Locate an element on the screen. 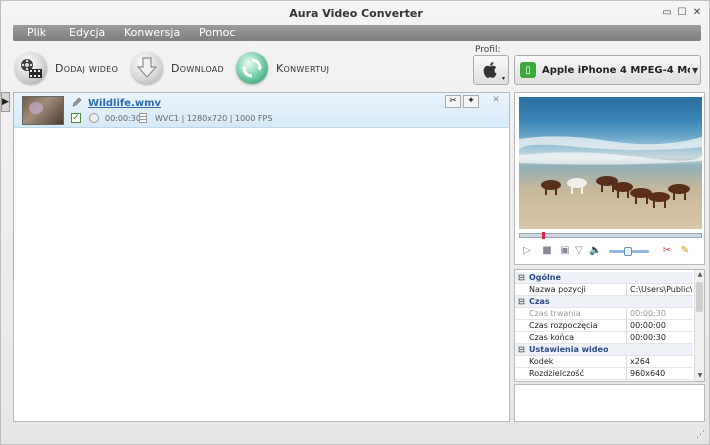  property-description-box is located at coordinates (609, 403).